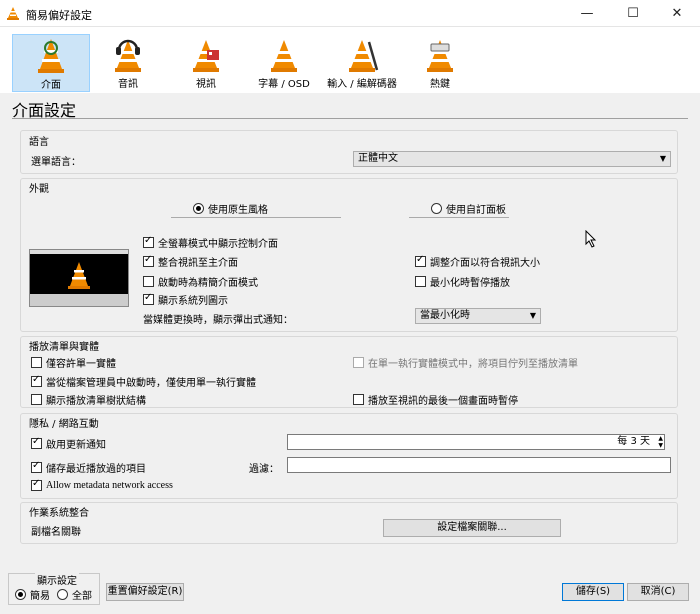 The image size is (700, 614). I want to click on integrate-video-checkbox: 整合視訊至主介面, so click(190, 261).